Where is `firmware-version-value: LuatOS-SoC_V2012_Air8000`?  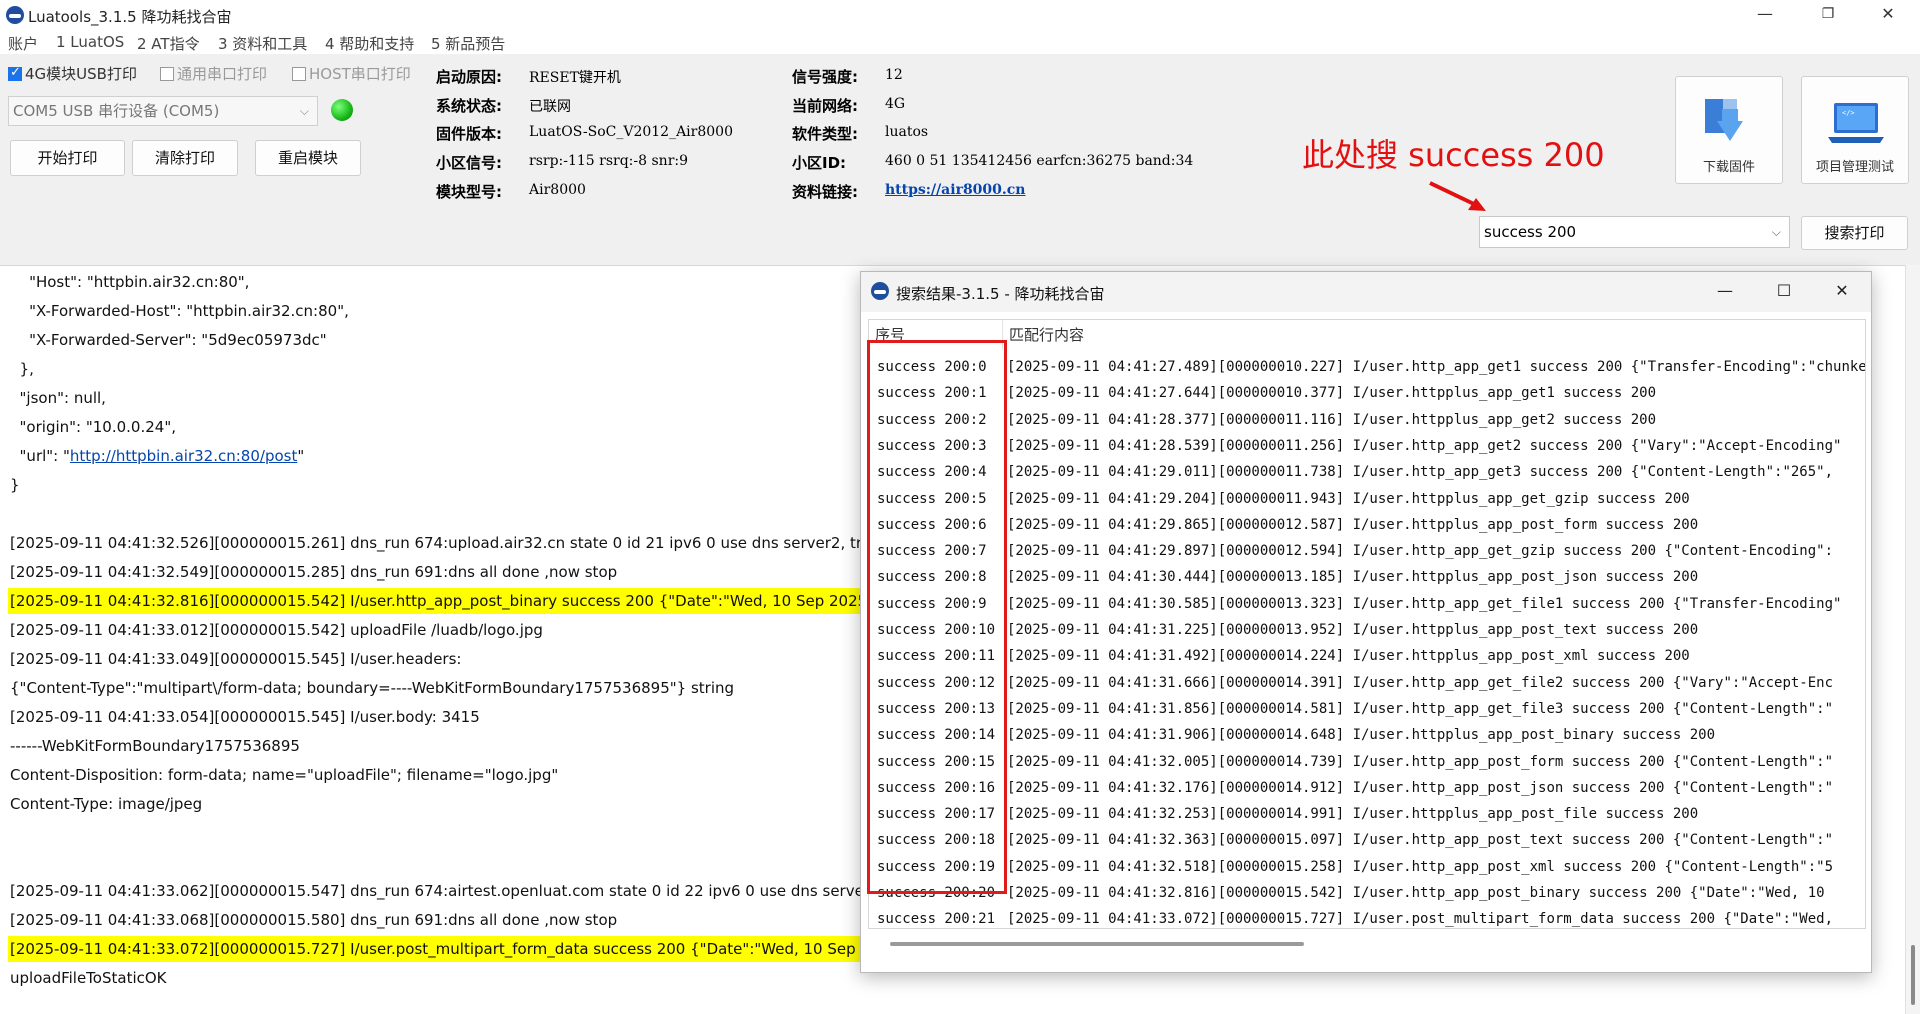 firmware-version-value: LuatOS-SoC_V2012_Air8000 is located at coordinates (631, 132).